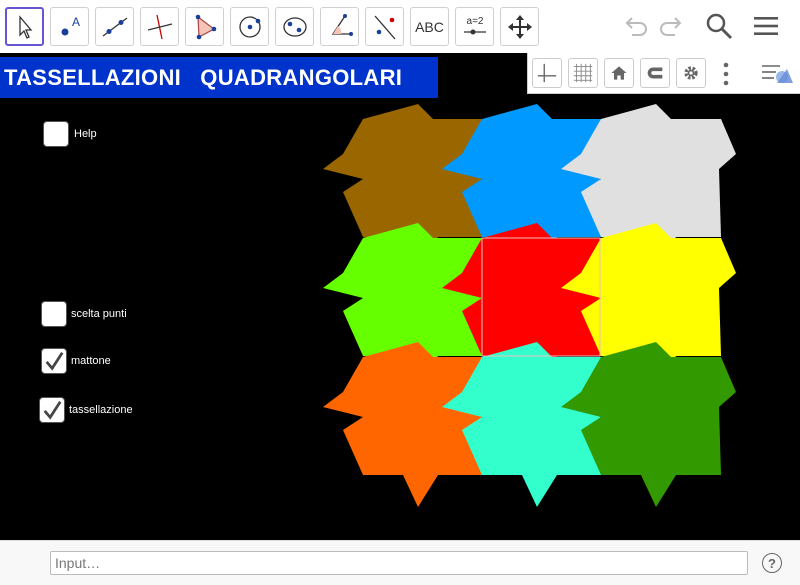  I want to click on home-button, so click(619, 73).